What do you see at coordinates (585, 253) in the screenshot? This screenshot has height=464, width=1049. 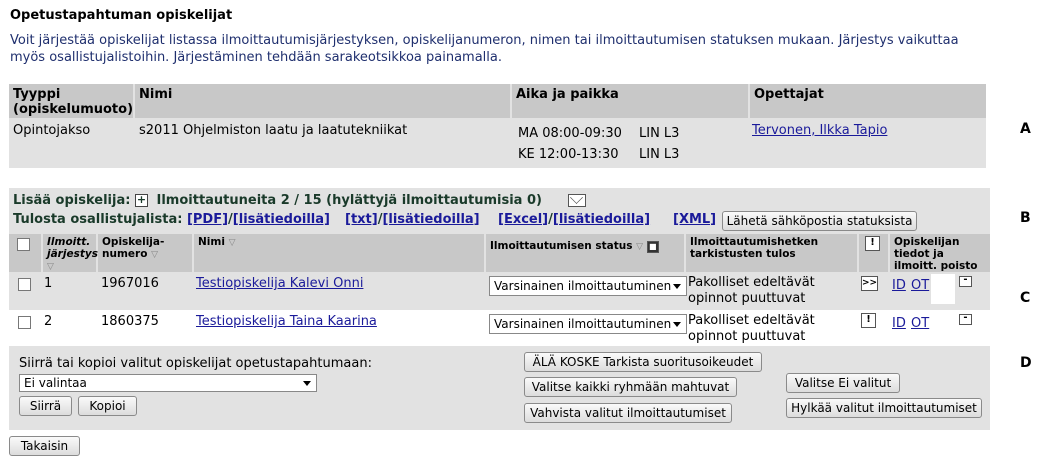 I see `header-status: Ilmoittautumisen status ▽ ■` at bounding box center [585, 253].